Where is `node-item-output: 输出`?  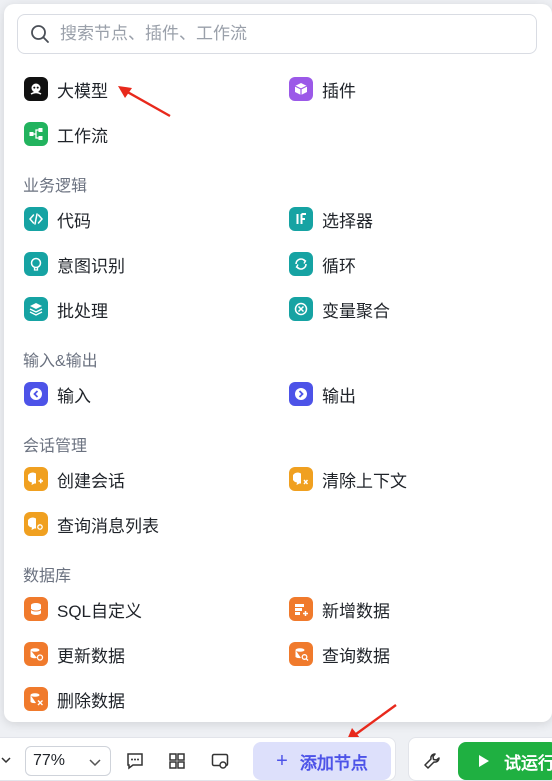
node-item-output: 输出 is located at coordinates (322, 394).